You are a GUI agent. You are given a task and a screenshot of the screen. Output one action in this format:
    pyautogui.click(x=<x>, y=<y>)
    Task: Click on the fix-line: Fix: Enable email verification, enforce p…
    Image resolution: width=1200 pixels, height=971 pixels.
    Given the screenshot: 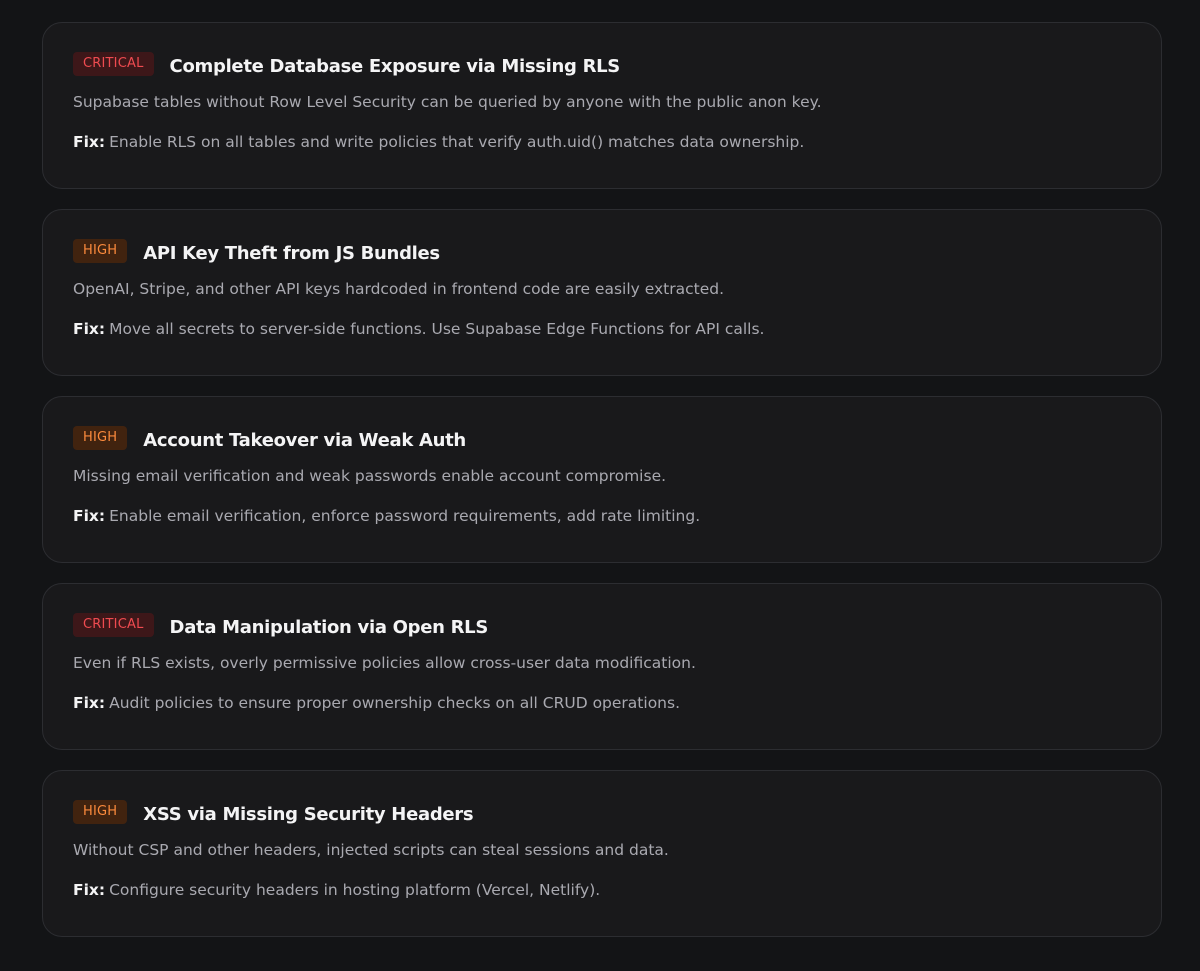 What is the action you would take?
    pyautogui.click(x=602, y=516)
    